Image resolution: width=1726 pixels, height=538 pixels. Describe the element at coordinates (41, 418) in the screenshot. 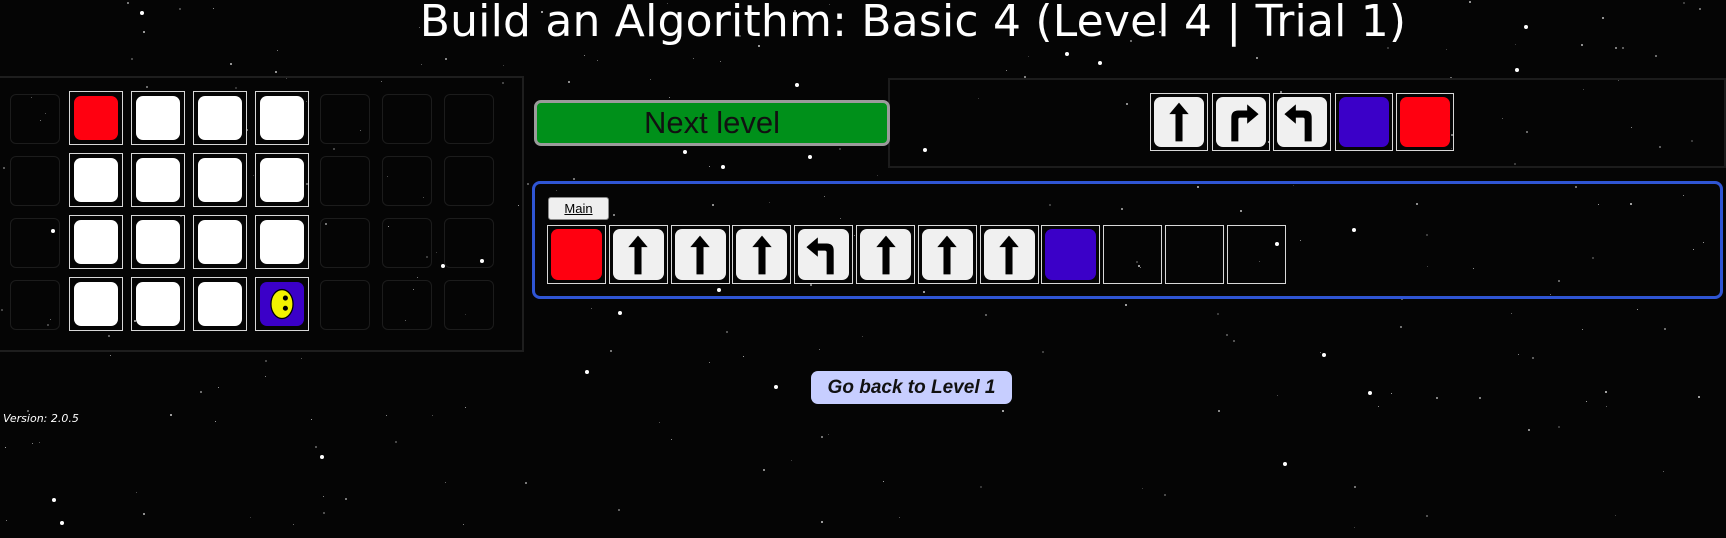

I see `version-label: Version: 2.0.5` at that location.